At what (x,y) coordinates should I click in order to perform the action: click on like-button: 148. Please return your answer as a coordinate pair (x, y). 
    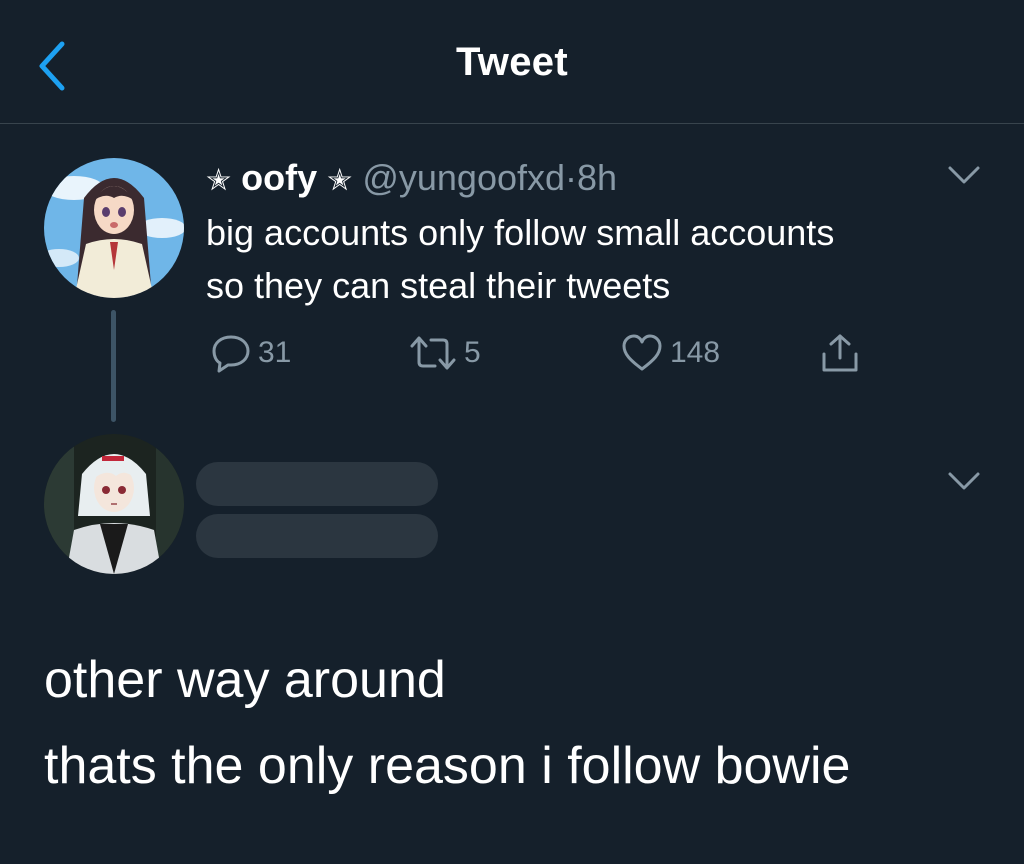
    Looking at the image, I should click on (670, 353).